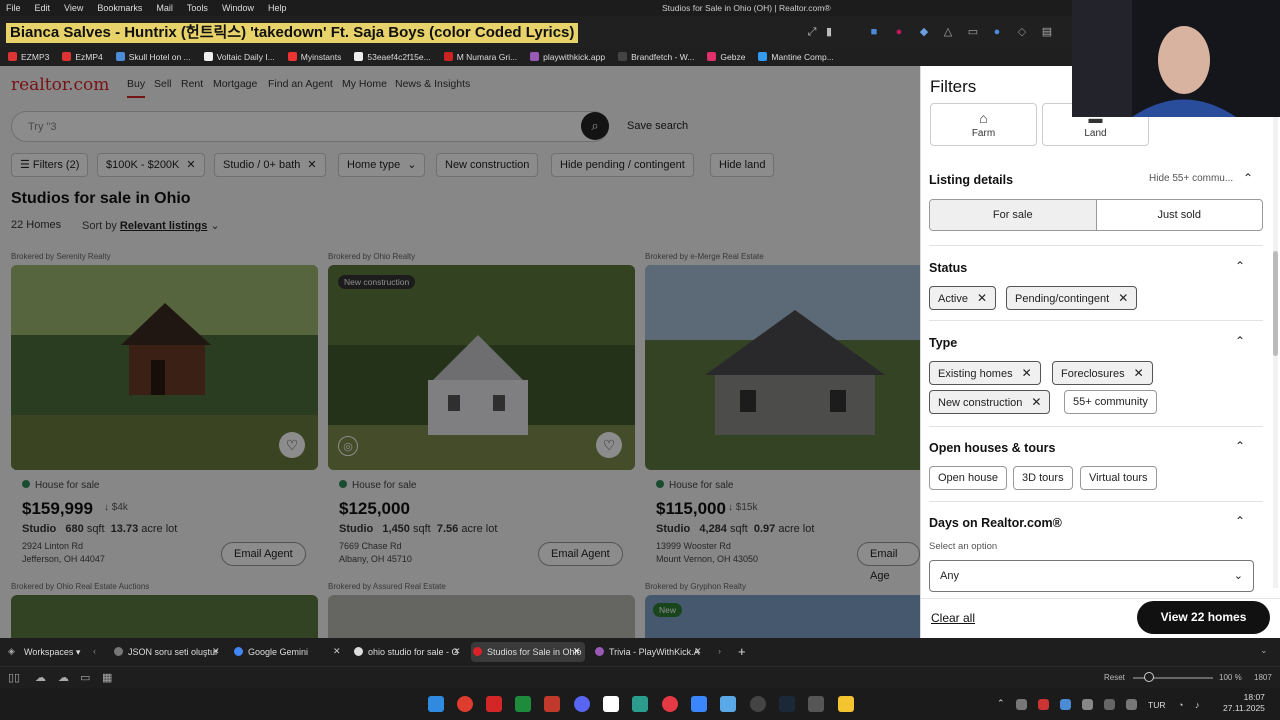  Describe the element at coordinates (1091, 576) in the screenshot. I see `days-dropdown: Any ⌄` at that location.